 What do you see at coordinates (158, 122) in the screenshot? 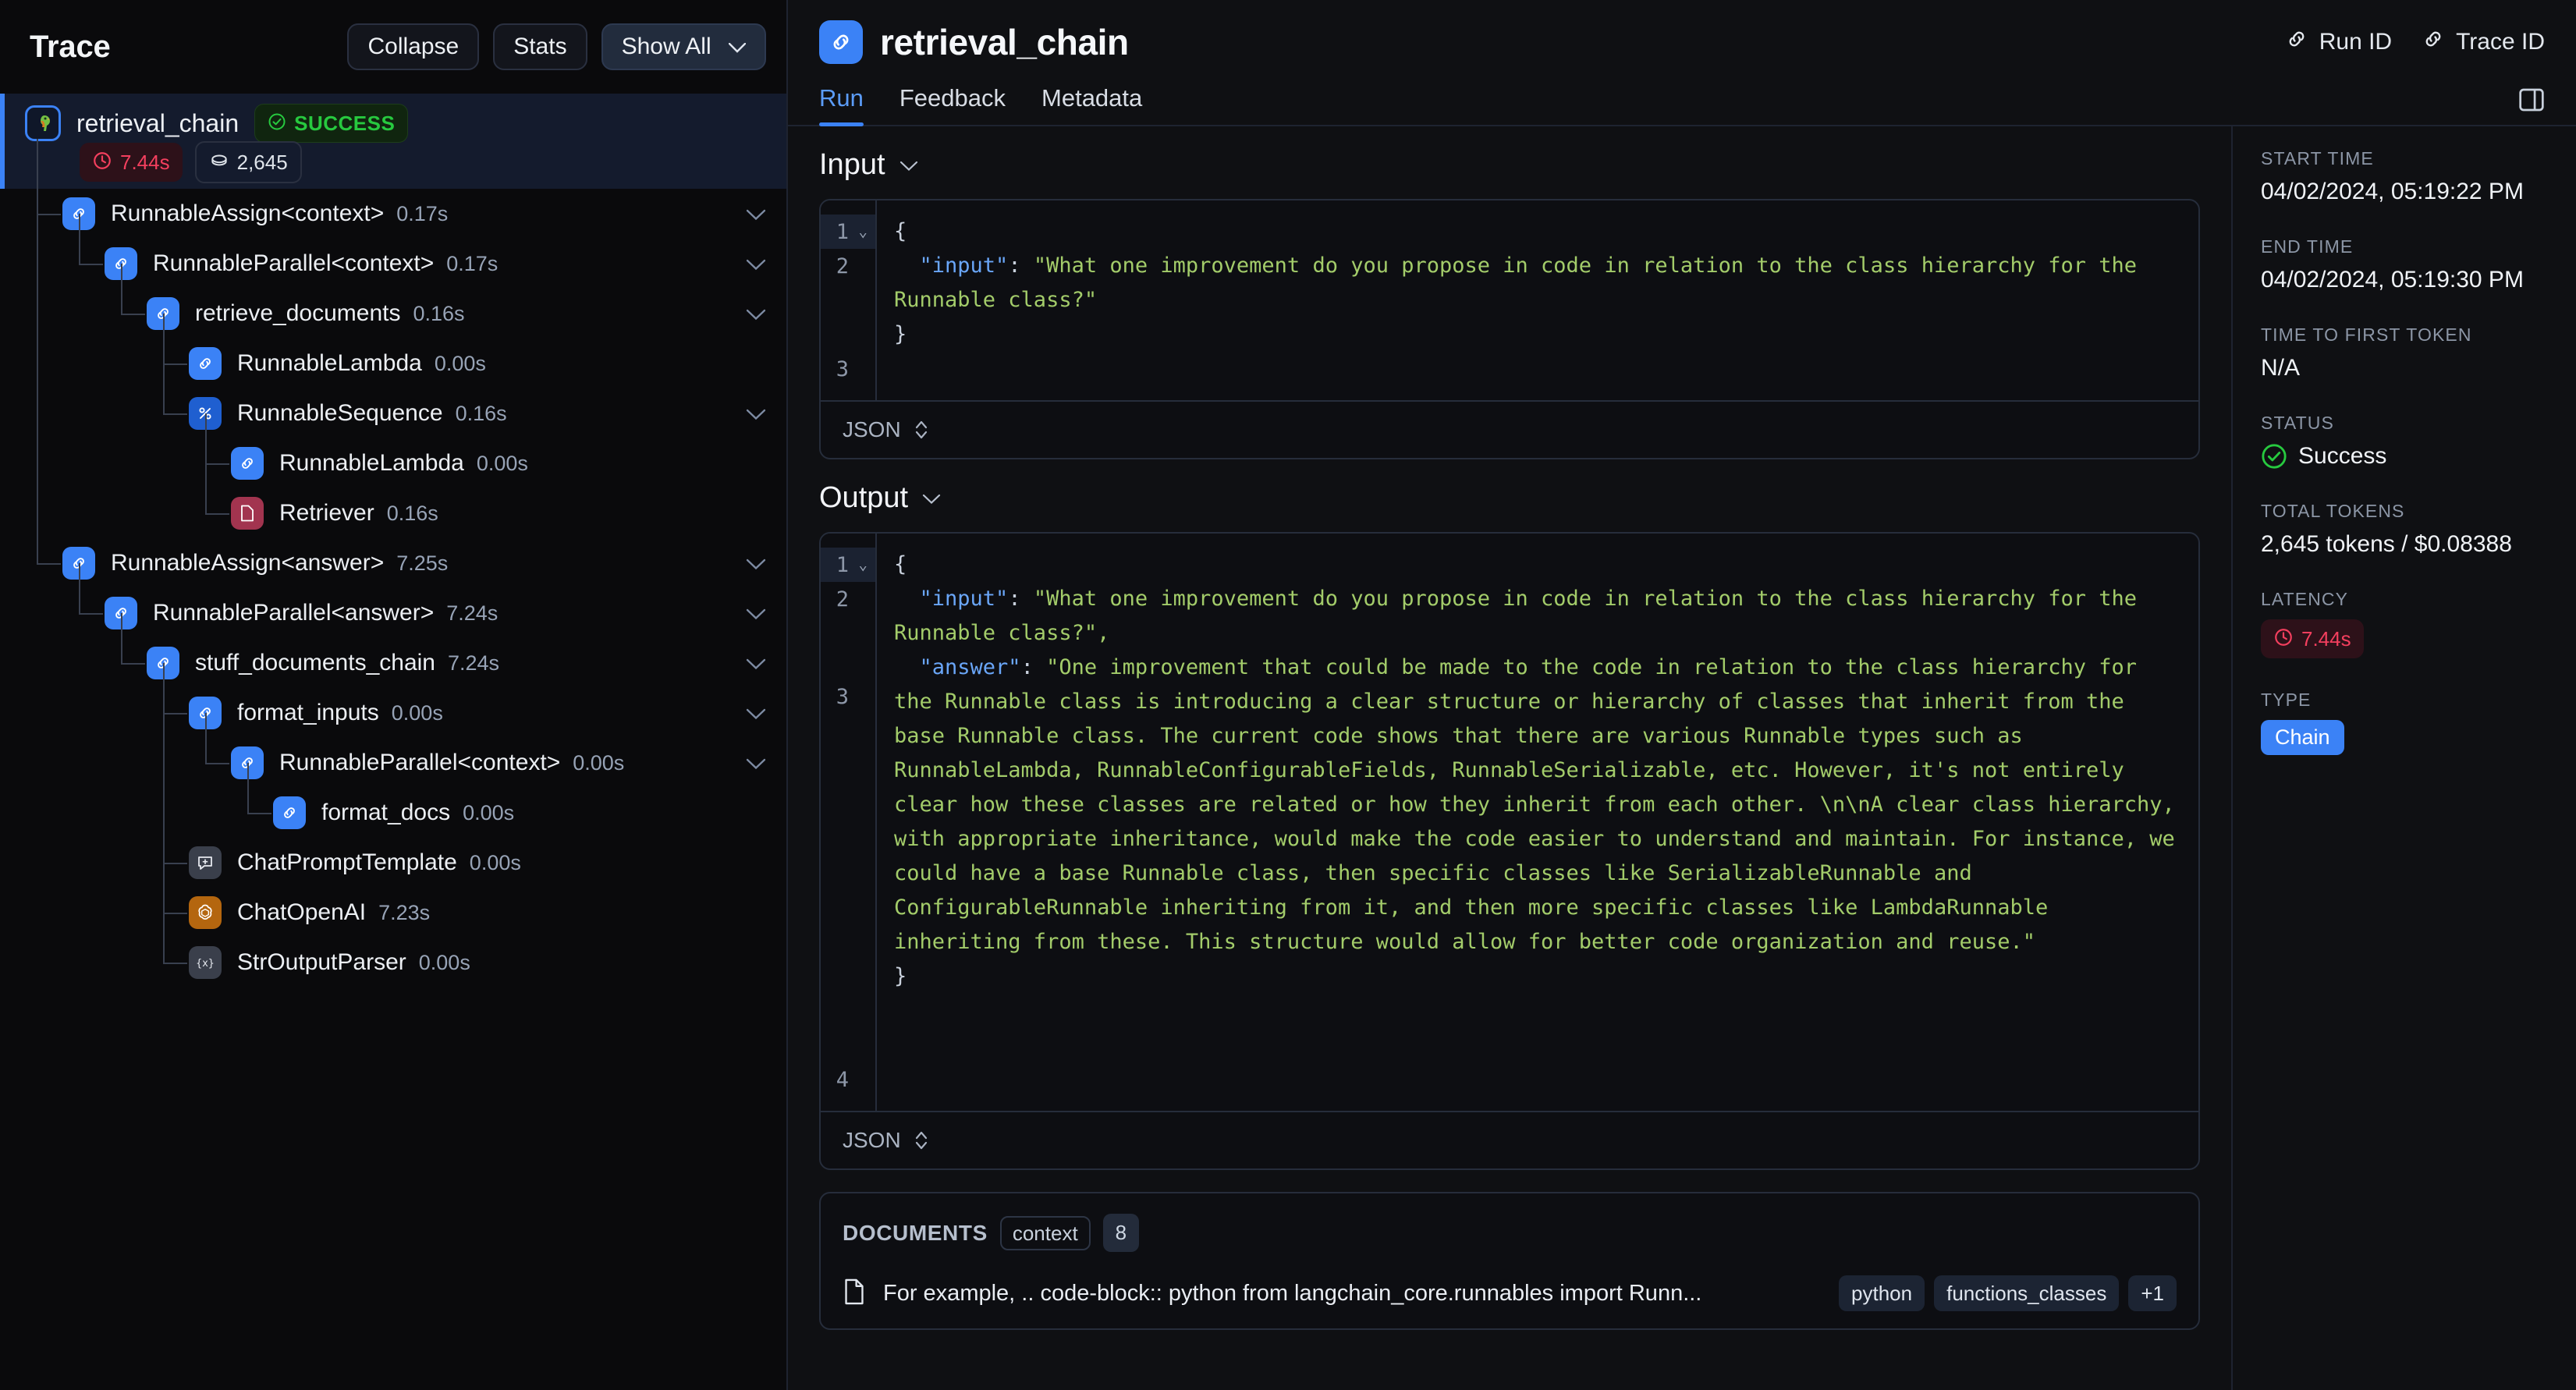
I see `tree-row-root-label: retrieval_chain` at bounding box center [158, 122].